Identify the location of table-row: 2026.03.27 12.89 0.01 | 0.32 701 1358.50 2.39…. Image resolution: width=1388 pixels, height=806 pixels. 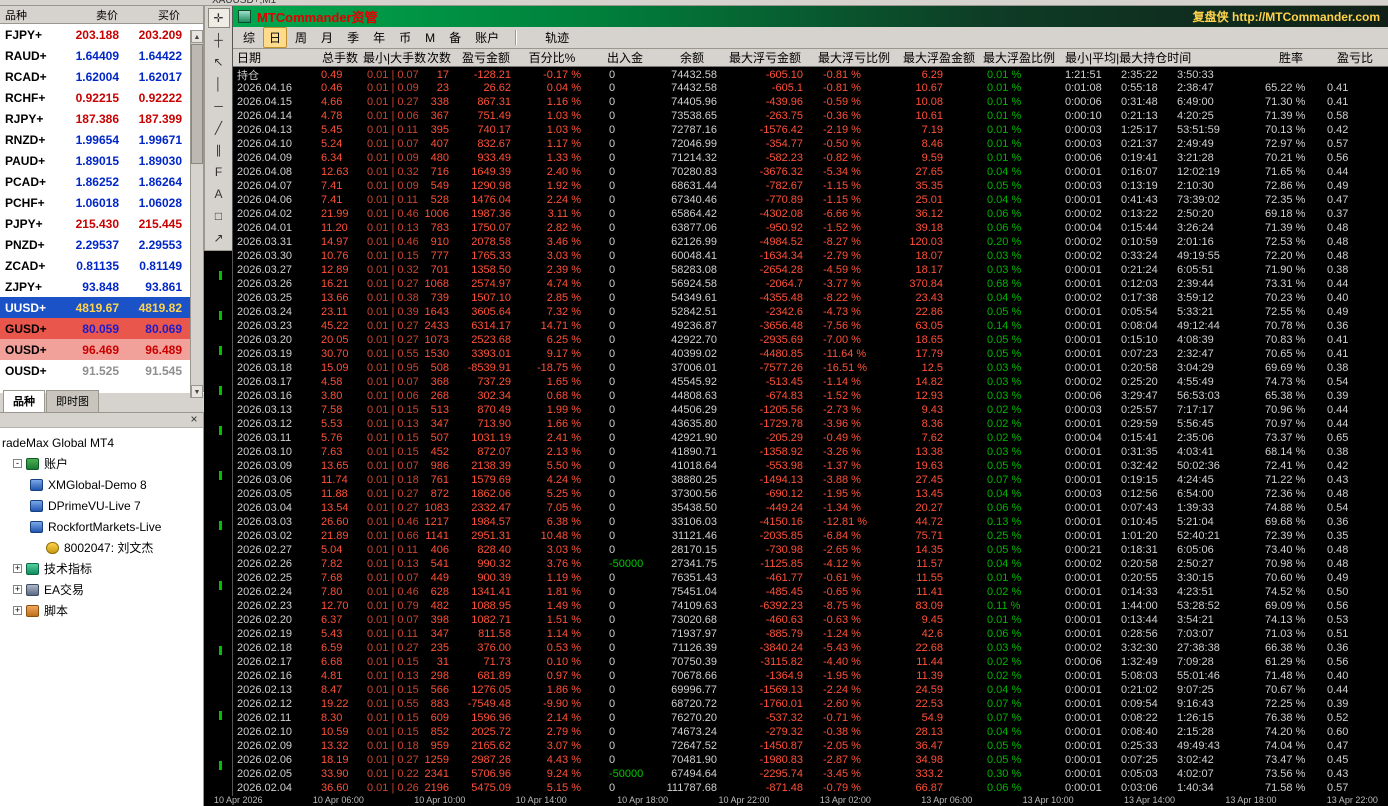
(810, 270).